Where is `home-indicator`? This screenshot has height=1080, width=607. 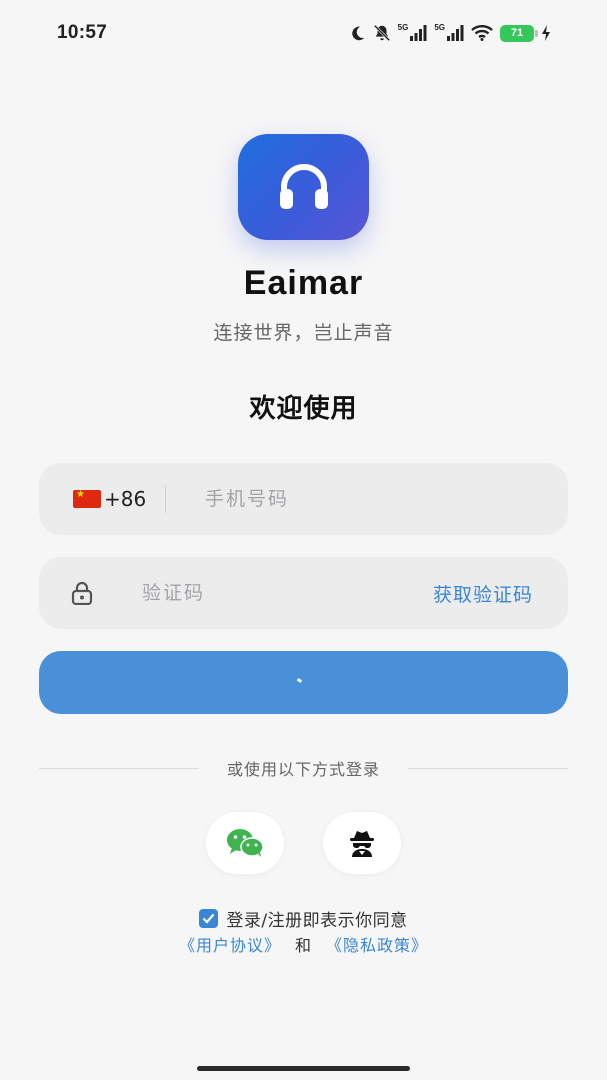 home-indicator is located at coordinates (303, 1068).